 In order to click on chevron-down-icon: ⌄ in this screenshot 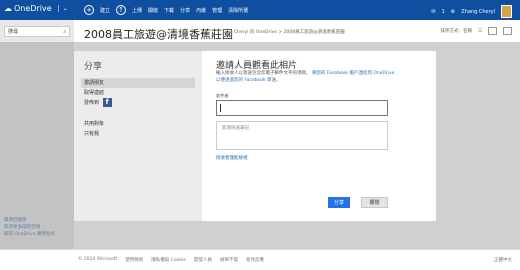, I will do `click(62, 8)`.